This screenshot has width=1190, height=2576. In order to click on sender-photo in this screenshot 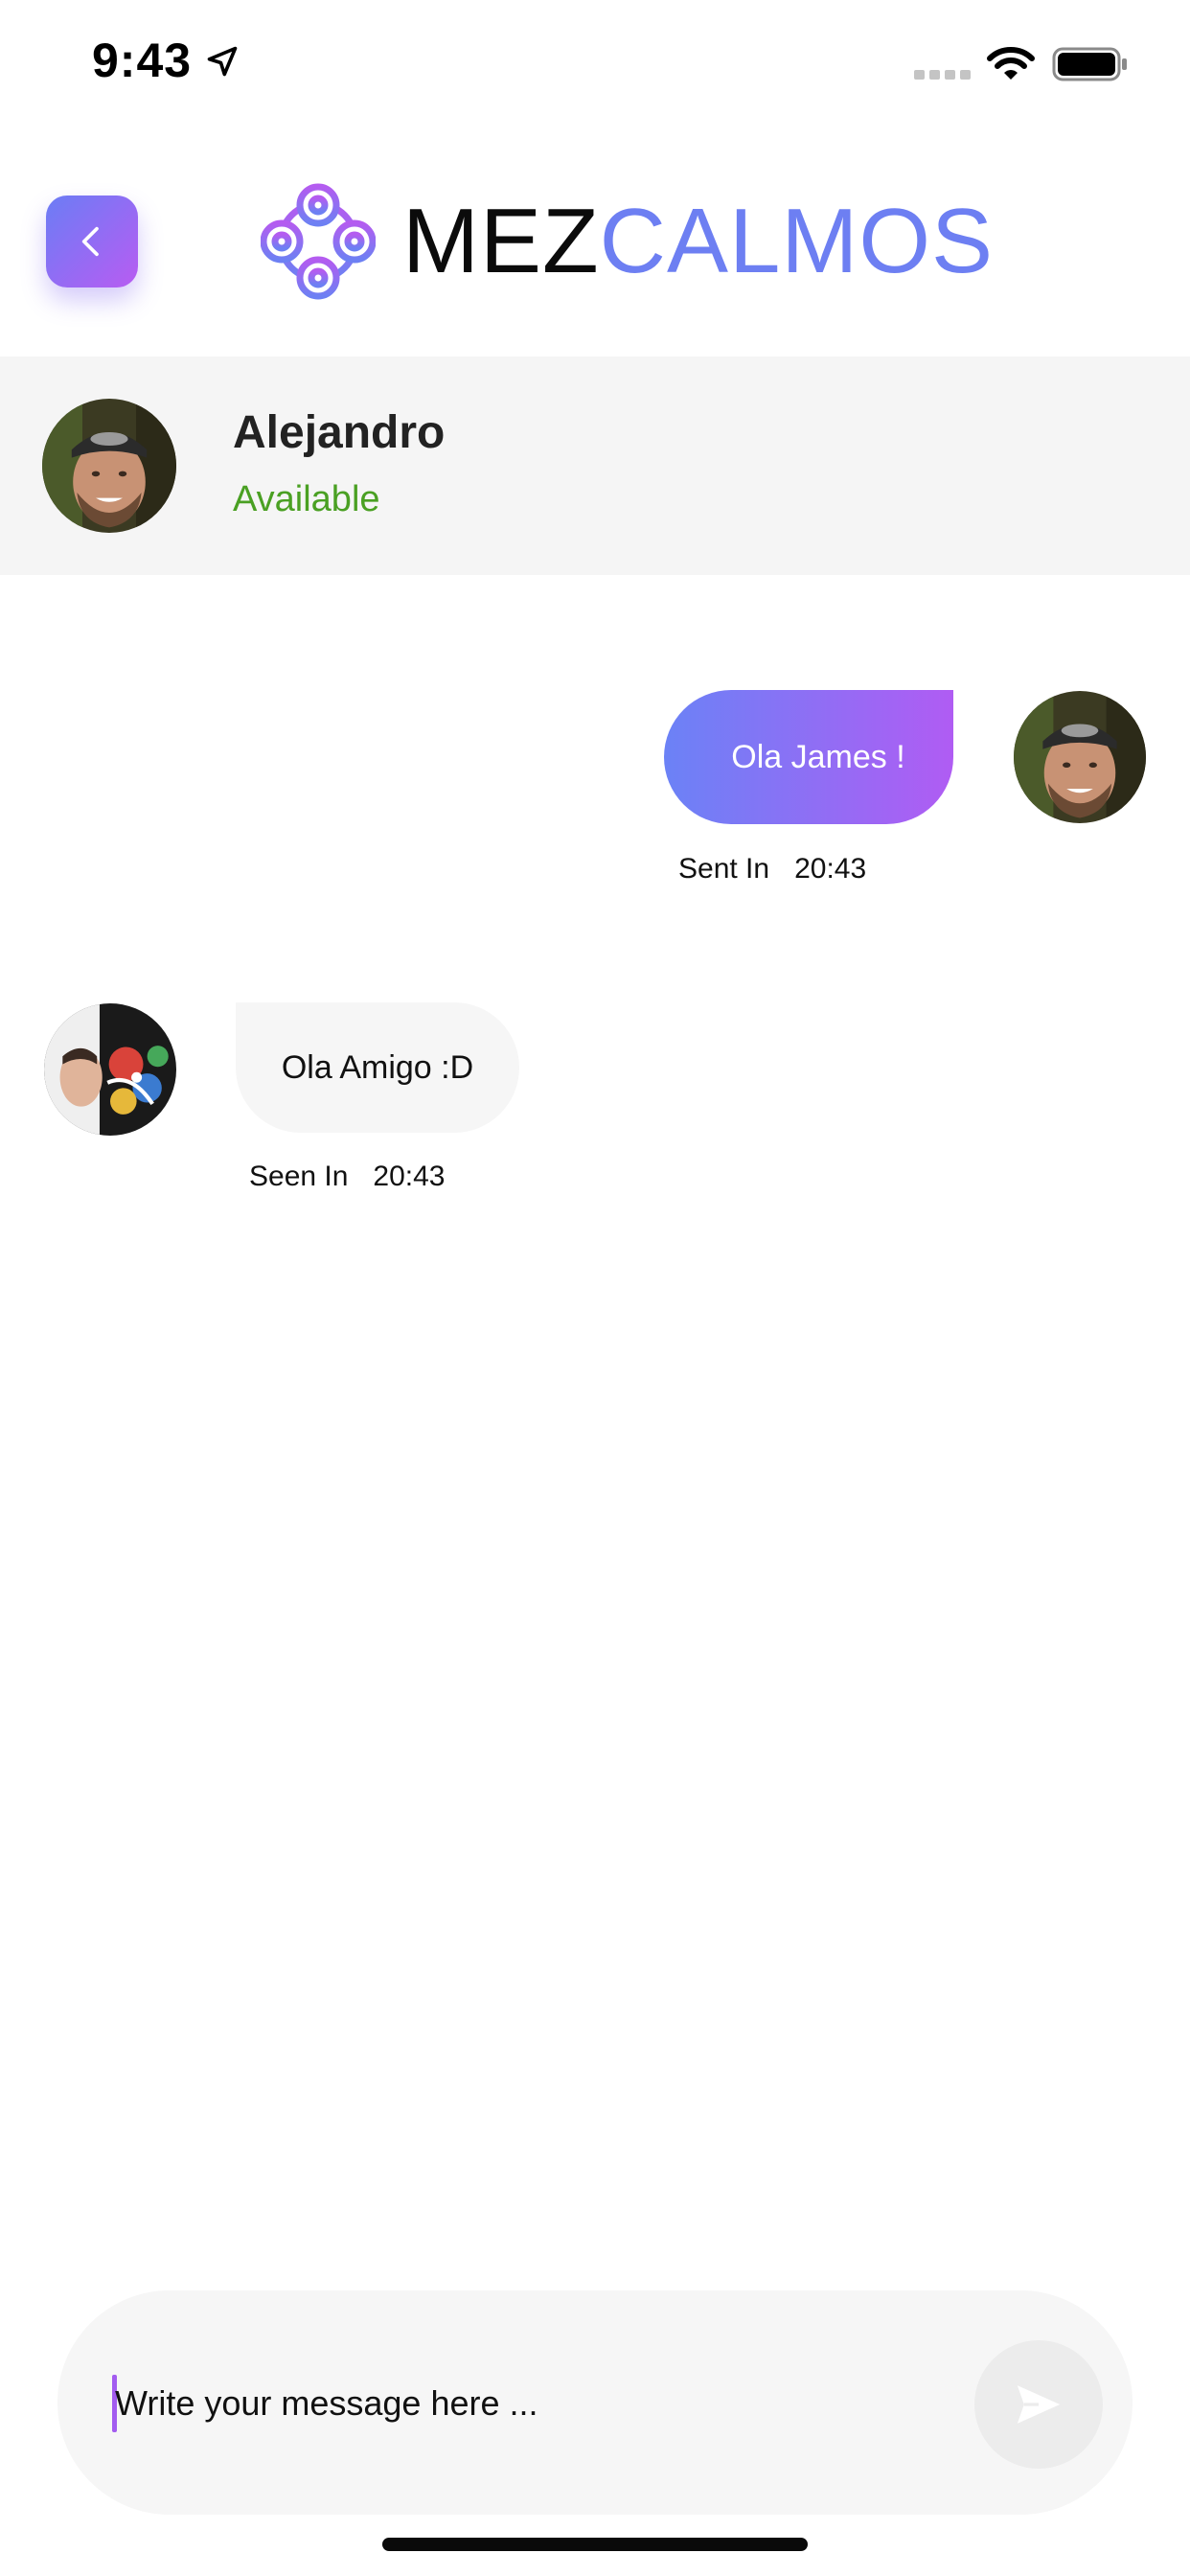, I will do `click(1080, 757)`.